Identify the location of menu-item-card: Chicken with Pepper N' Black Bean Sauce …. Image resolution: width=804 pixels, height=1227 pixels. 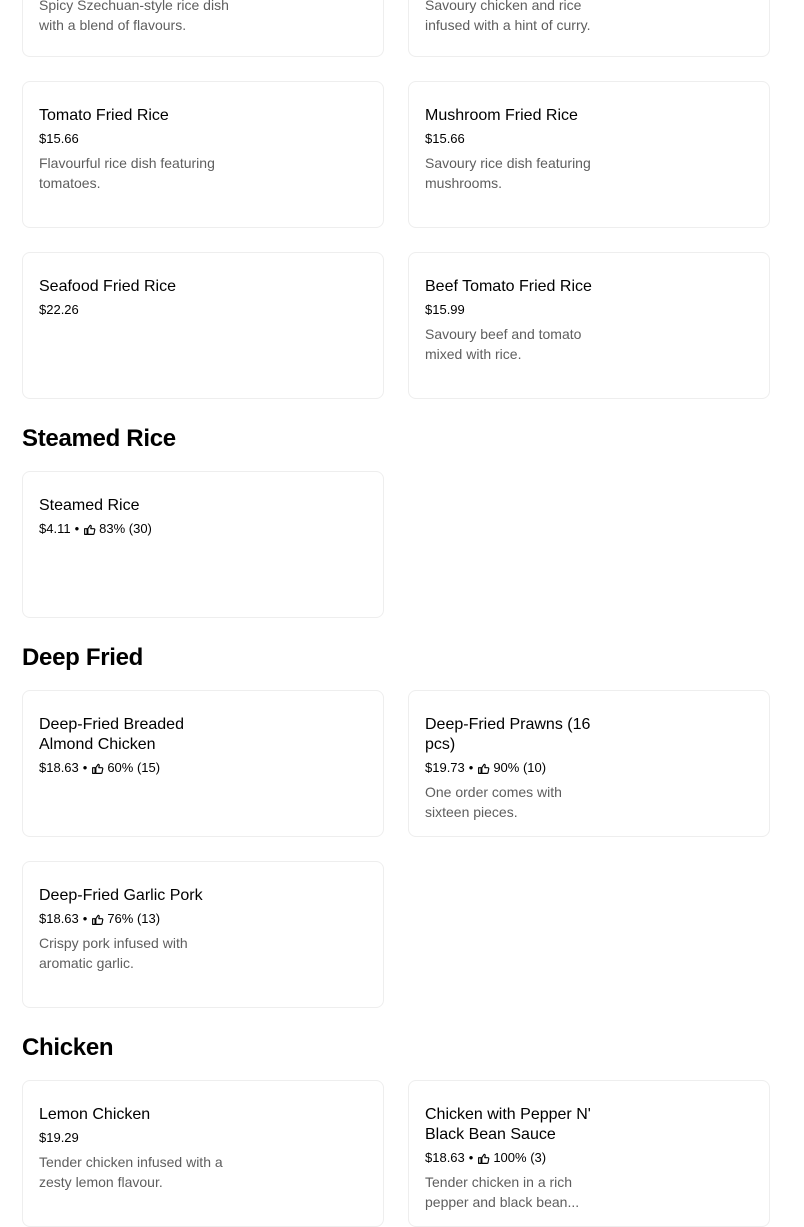
(589, 1153).